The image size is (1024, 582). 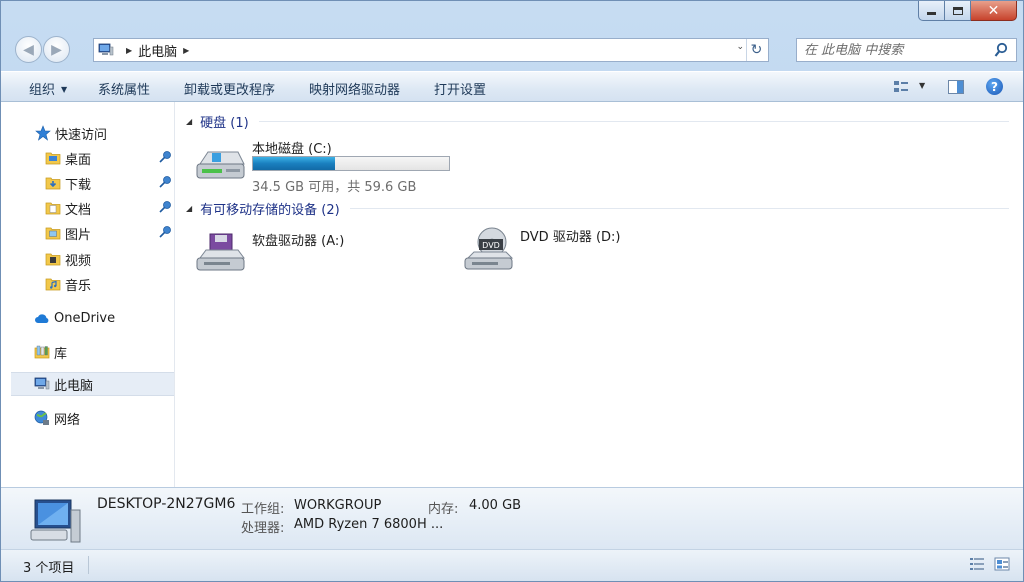 What do you see at coordinates (53, 233) in the screenshot?
I see `pictures-folder-icon` at bounding box center [53, 233].